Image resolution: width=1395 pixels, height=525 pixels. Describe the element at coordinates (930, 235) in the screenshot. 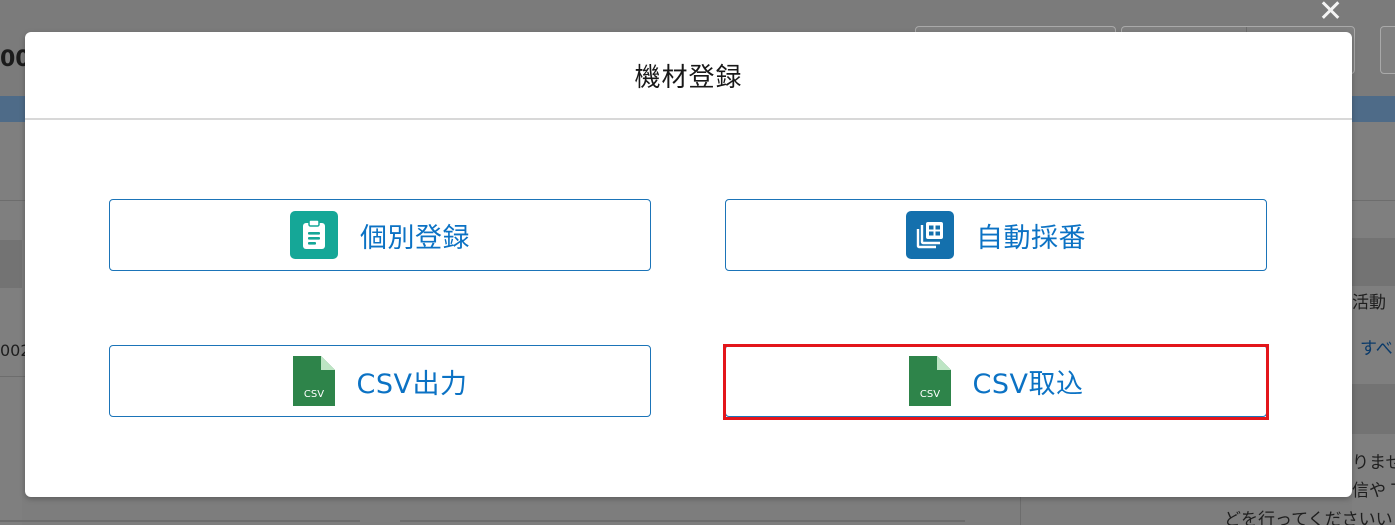

I see `stacked-list-icon` at that location.